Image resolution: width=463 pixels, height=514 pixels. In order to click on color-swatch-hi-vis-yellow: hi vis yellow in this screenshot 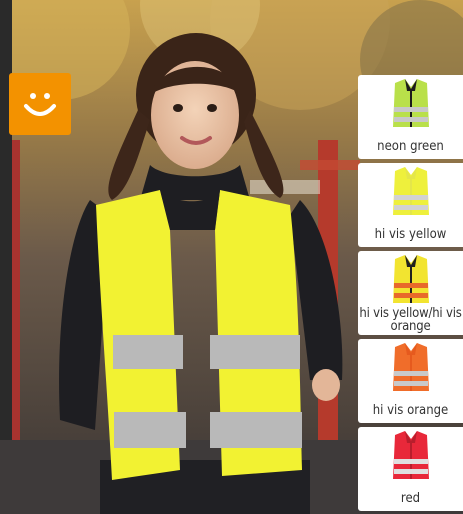, I will do `click(410, 205)`.